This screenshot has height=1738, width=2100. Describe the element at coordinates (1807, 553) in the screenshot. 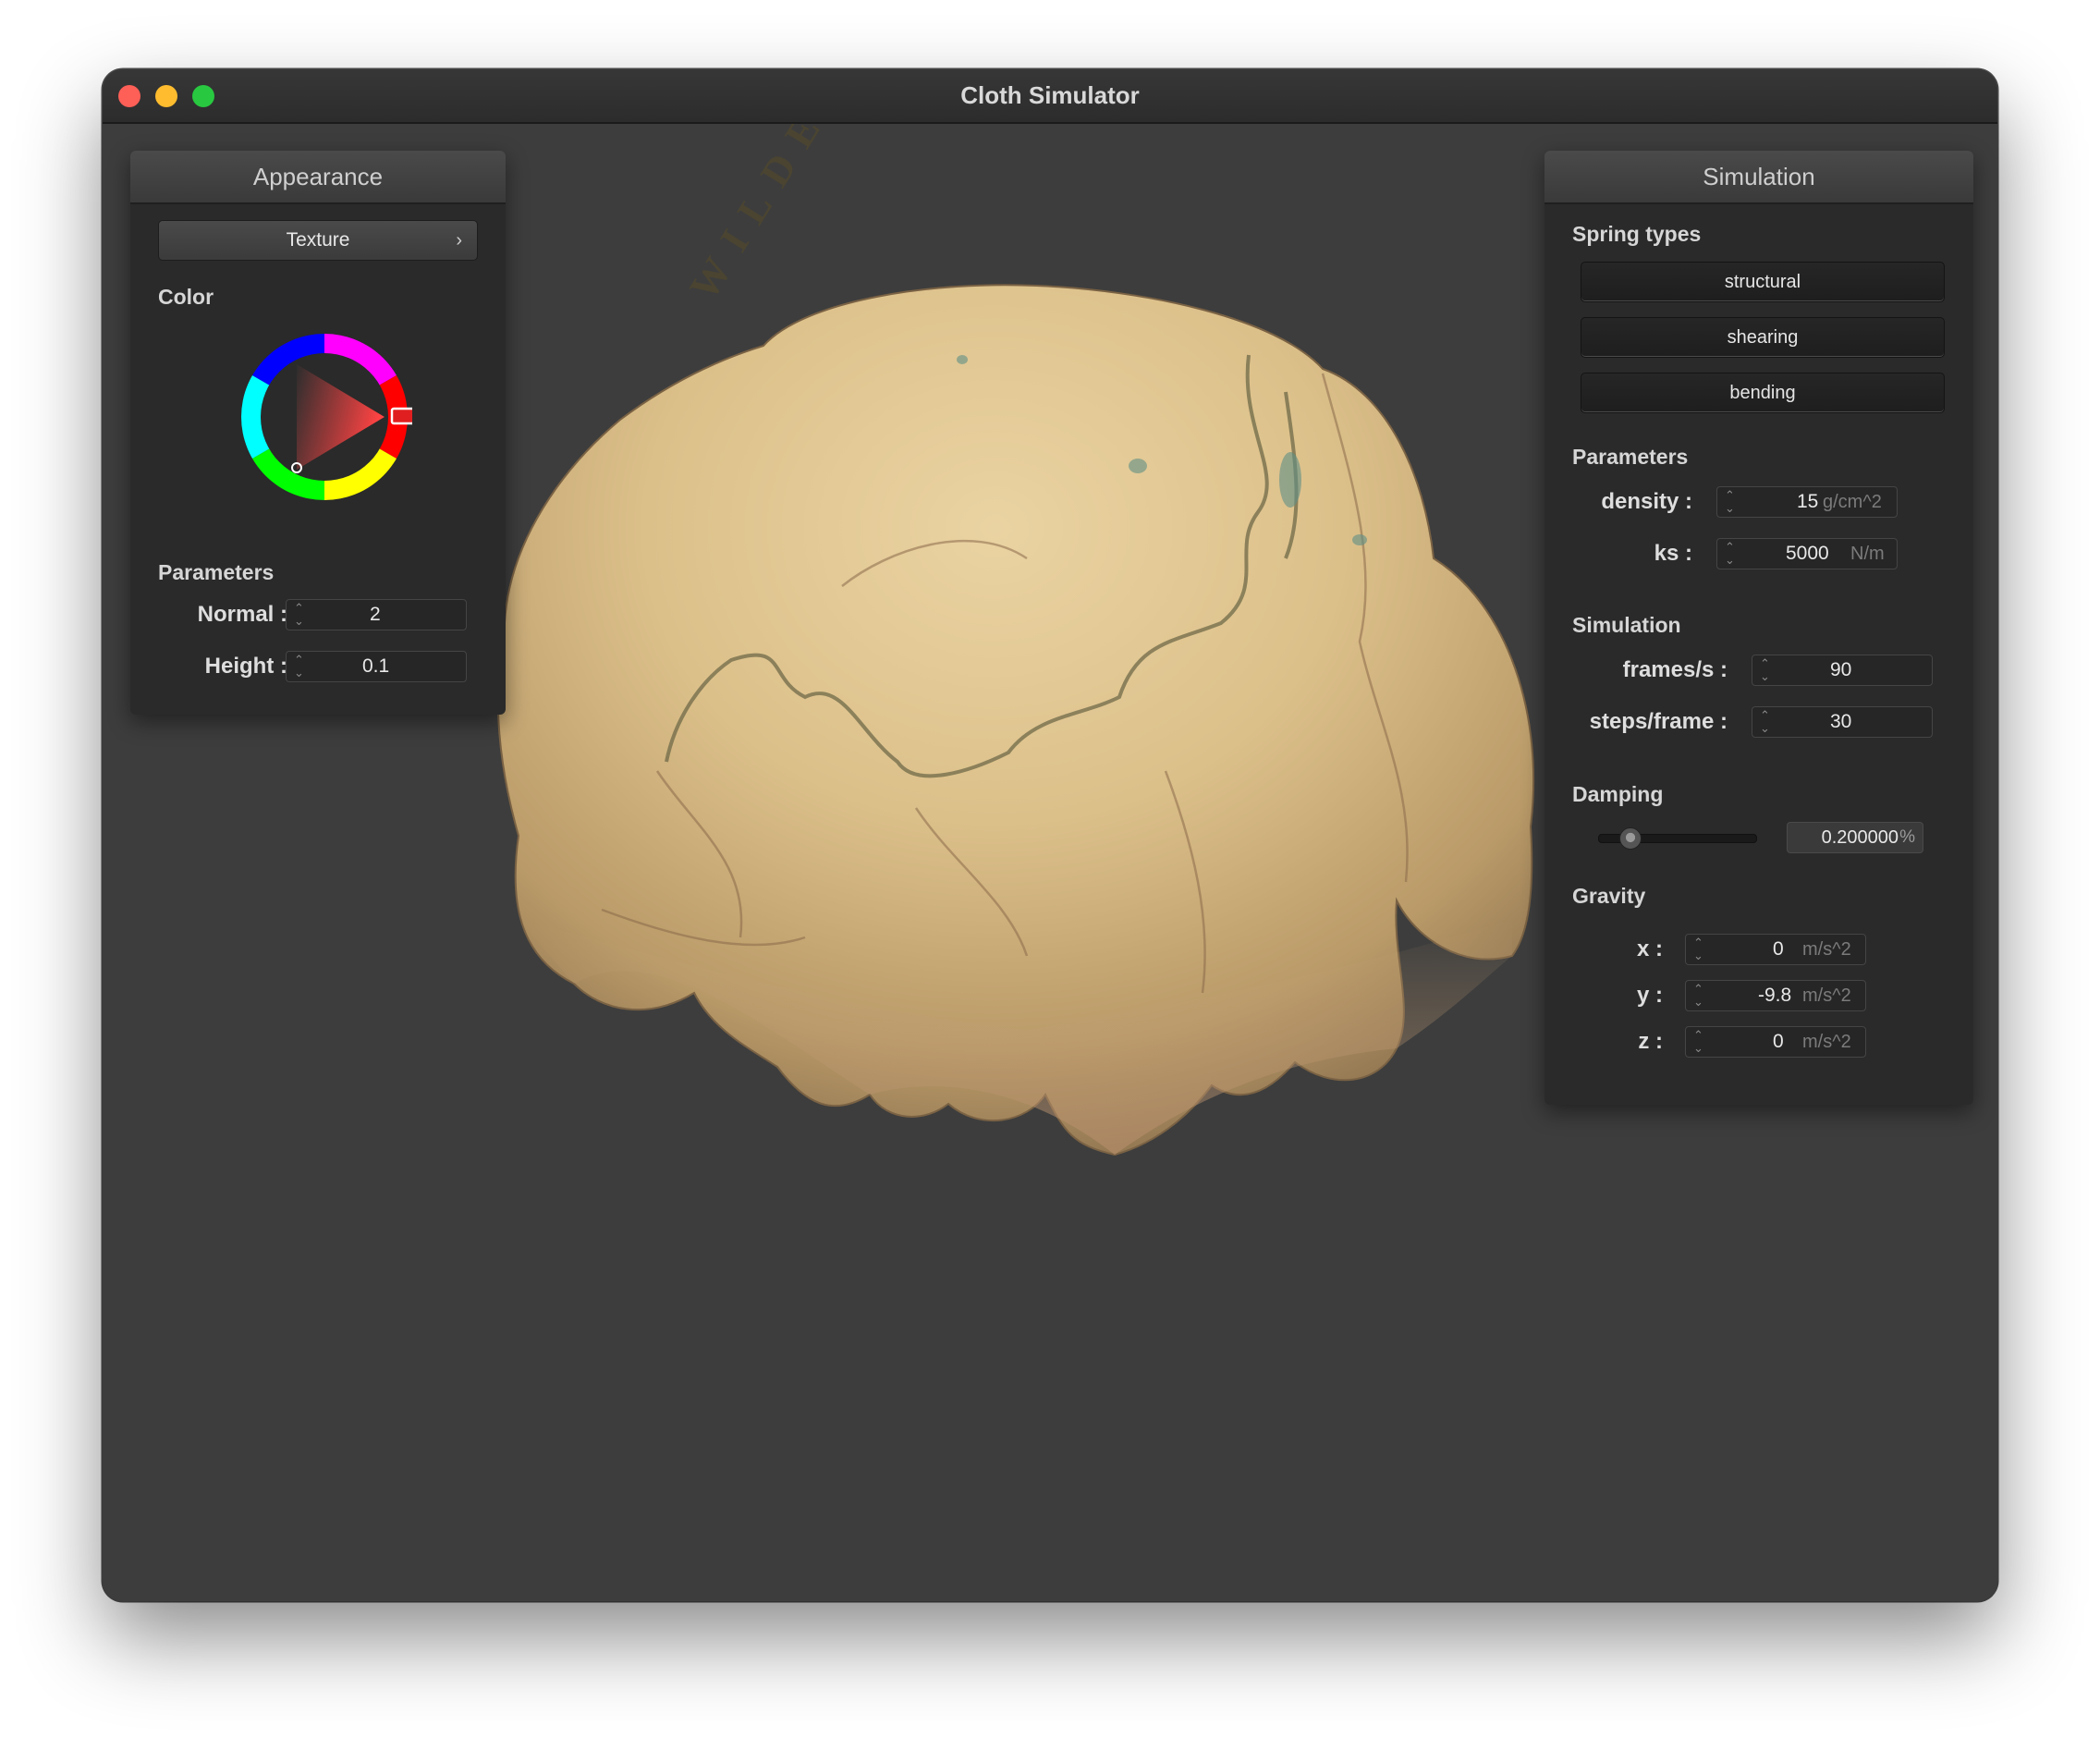

I see `ks-input: ⌃ ⌄ 5000 N/m` at that location.